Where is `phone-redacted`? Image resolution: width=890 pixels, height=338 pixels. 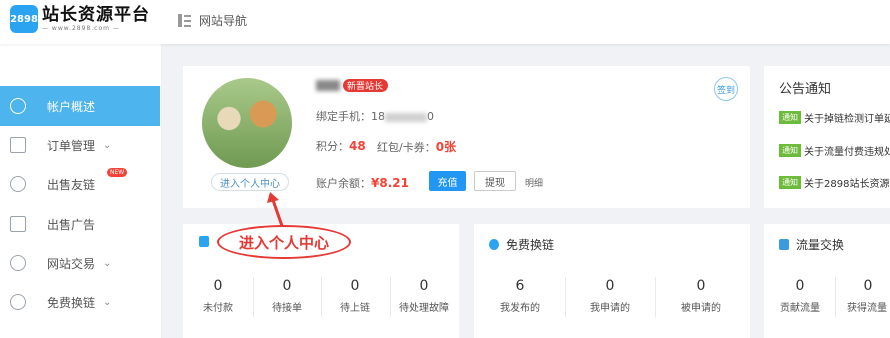
phone-redacted is located at coordinates (406, 117).